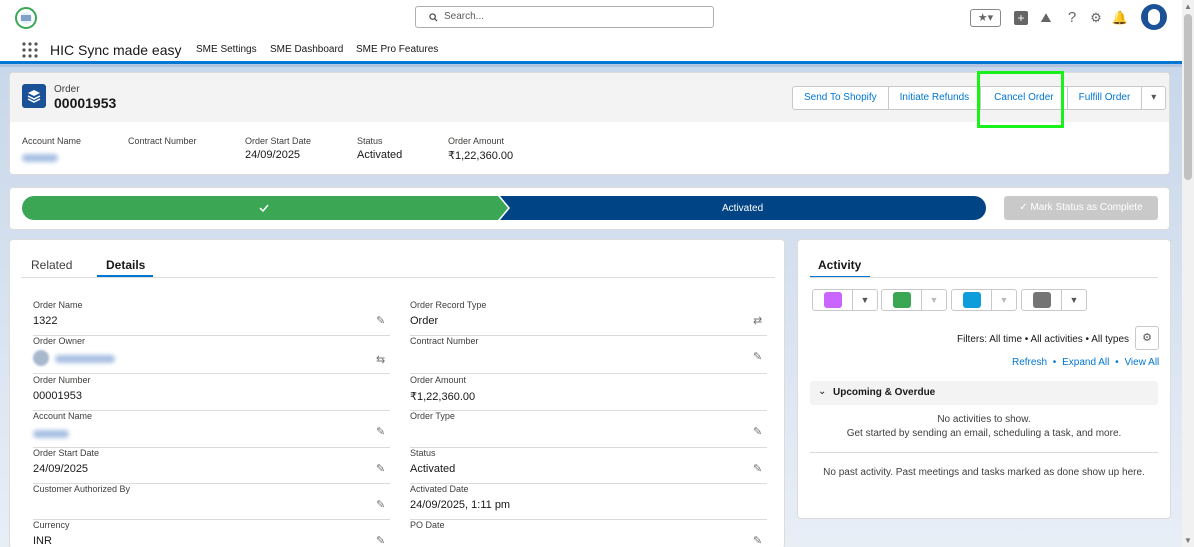 Image resolution: width=1194 pixels, height=547 pixels. I want to click on owner-avatar, so click(41, 358).